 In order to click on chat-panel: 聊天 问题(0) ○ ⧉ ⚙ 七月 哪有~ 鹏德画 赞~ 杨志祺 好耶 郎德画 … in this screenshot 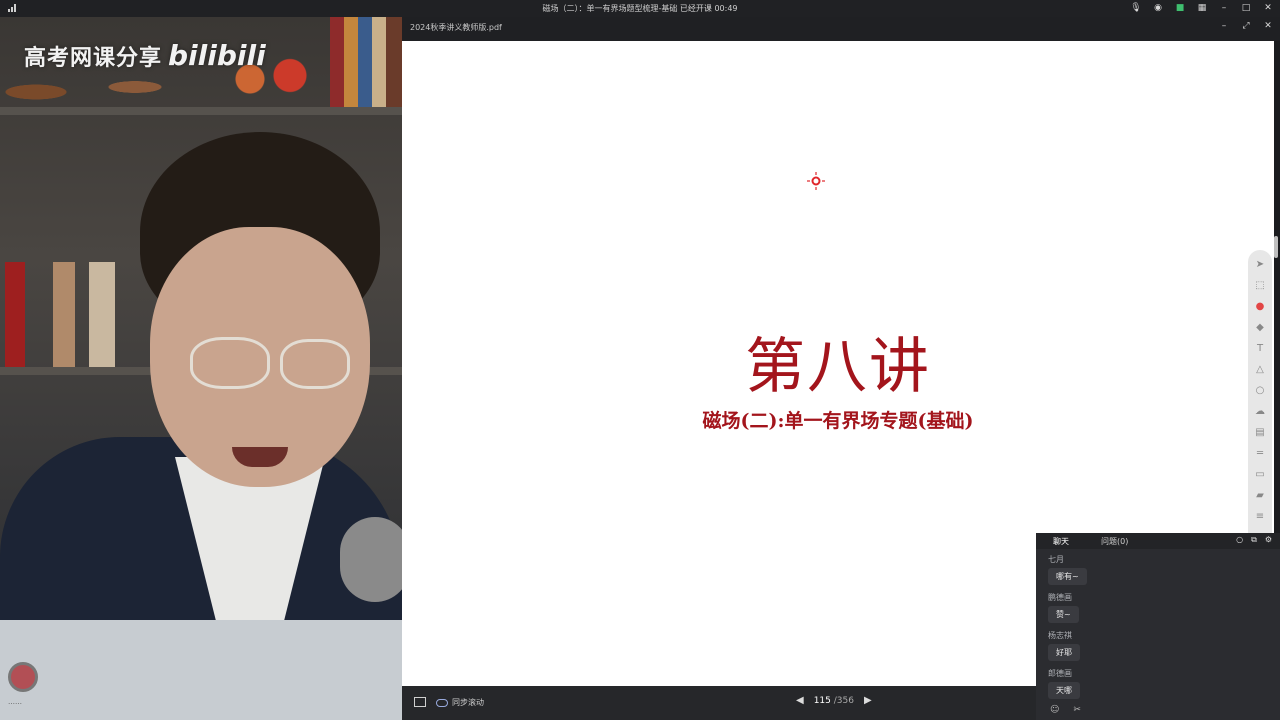, I will do `click(1158, 626)`.